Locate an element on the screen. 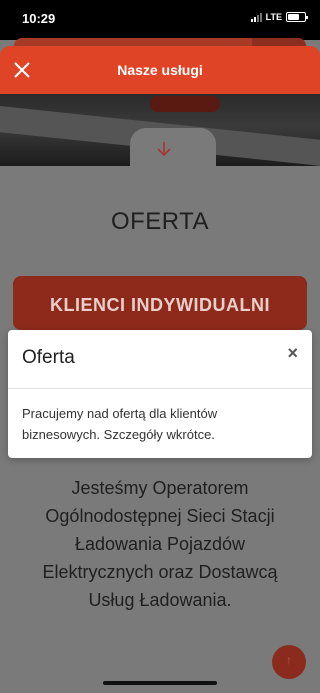 The width and height of the screenshot is (320, 693). arrow-down-icon is located at coordinates (164, 149).